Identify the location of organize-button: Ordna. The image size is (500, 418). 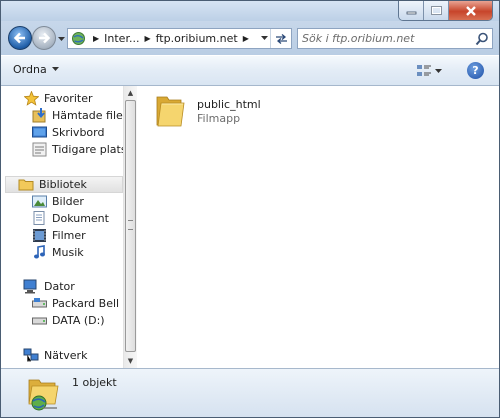
(36, 69).